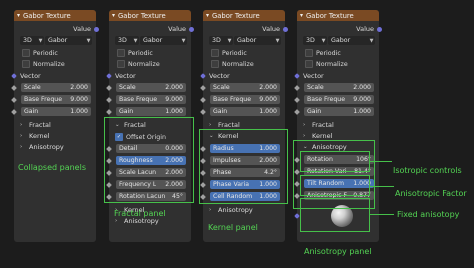 This screenshot has height=268, width=474. What do you see at coordinates (177, 29) in the screenshot?
I see `output-value-label: Value` at bounding box center [177, 29].